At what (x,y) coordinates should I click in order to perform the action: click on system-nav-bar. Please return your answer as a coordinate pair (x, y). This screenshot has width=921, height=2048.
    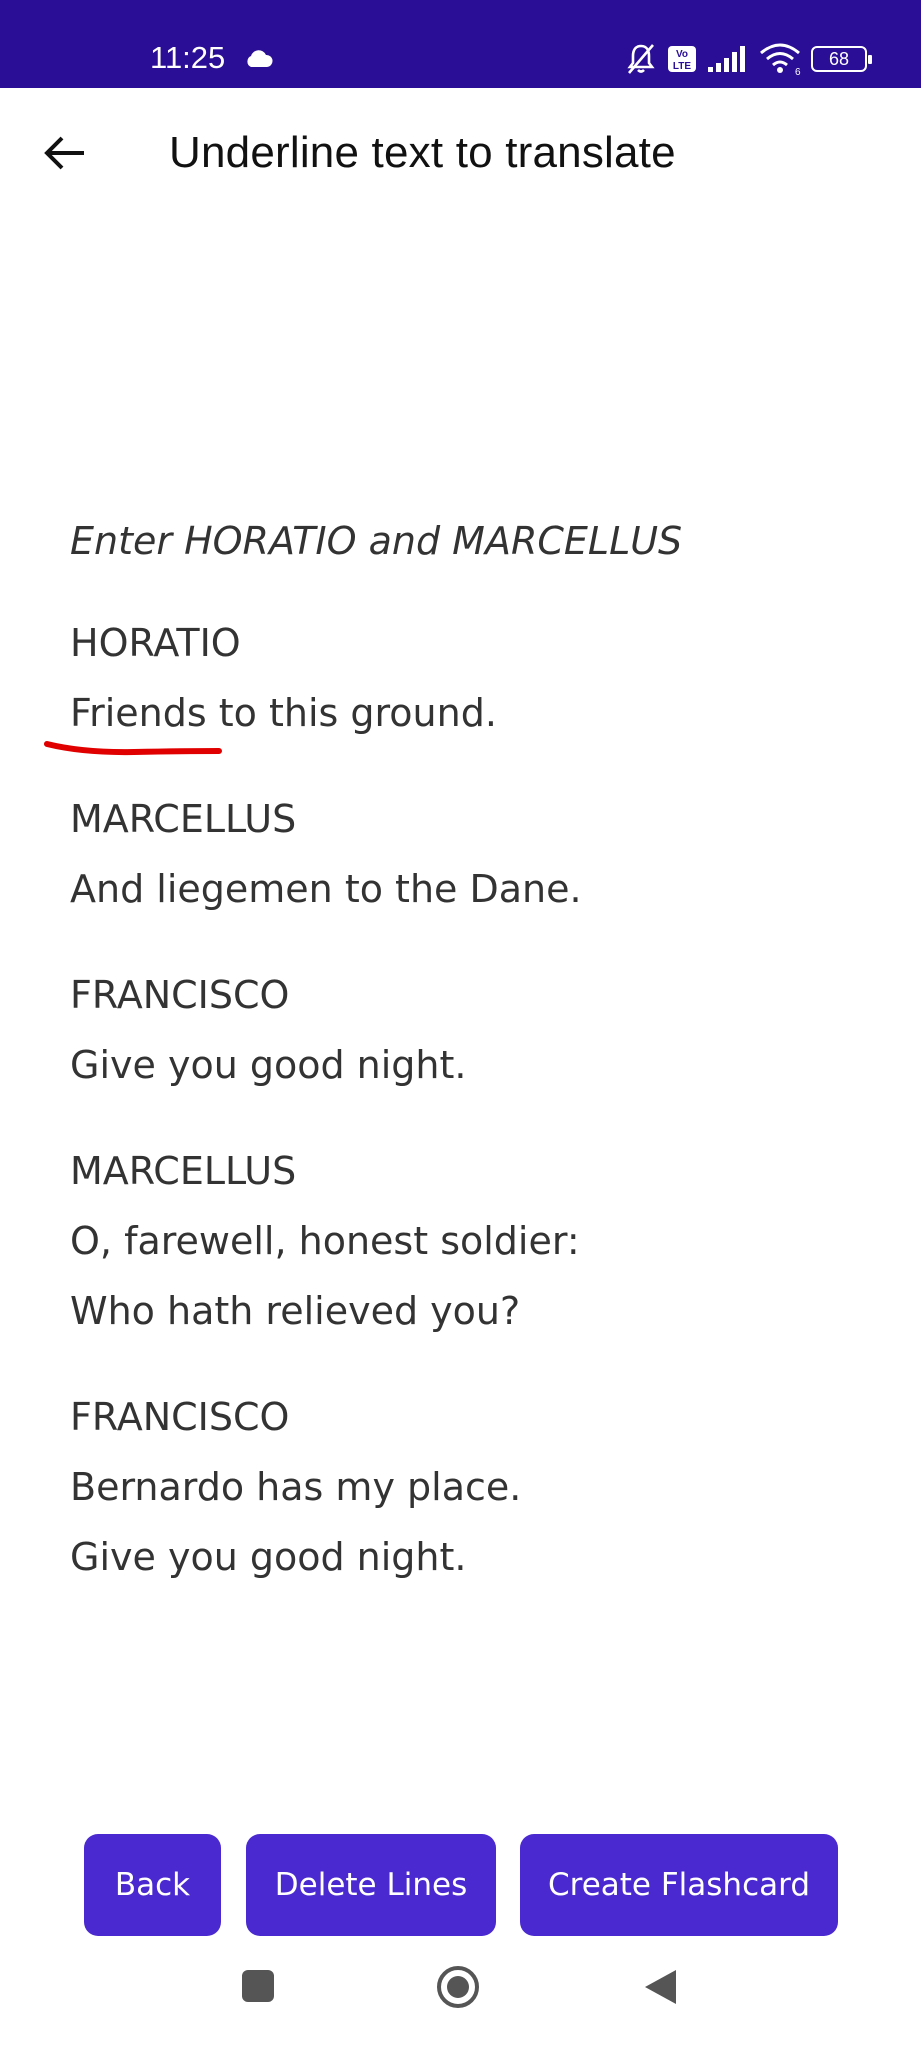
    Looking at the image, I should click on (460, 1999).